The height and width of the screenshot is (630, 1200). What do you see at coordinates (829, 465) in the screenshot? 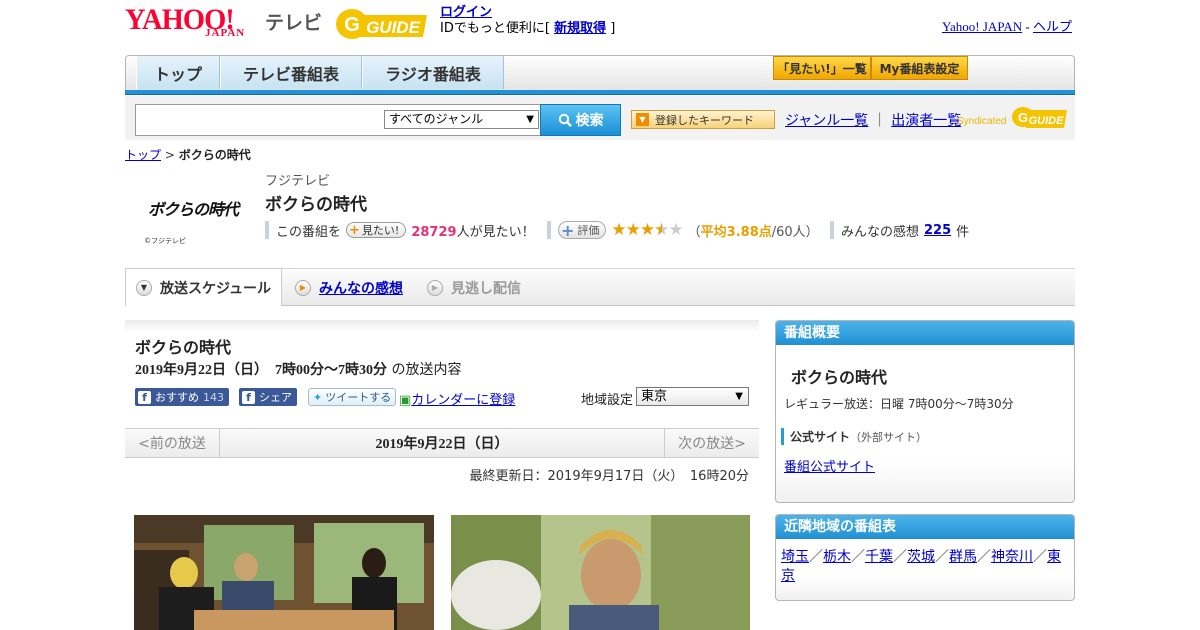
I see `official-site-link: 番組公式サイト` at bounding box center [829, 465].